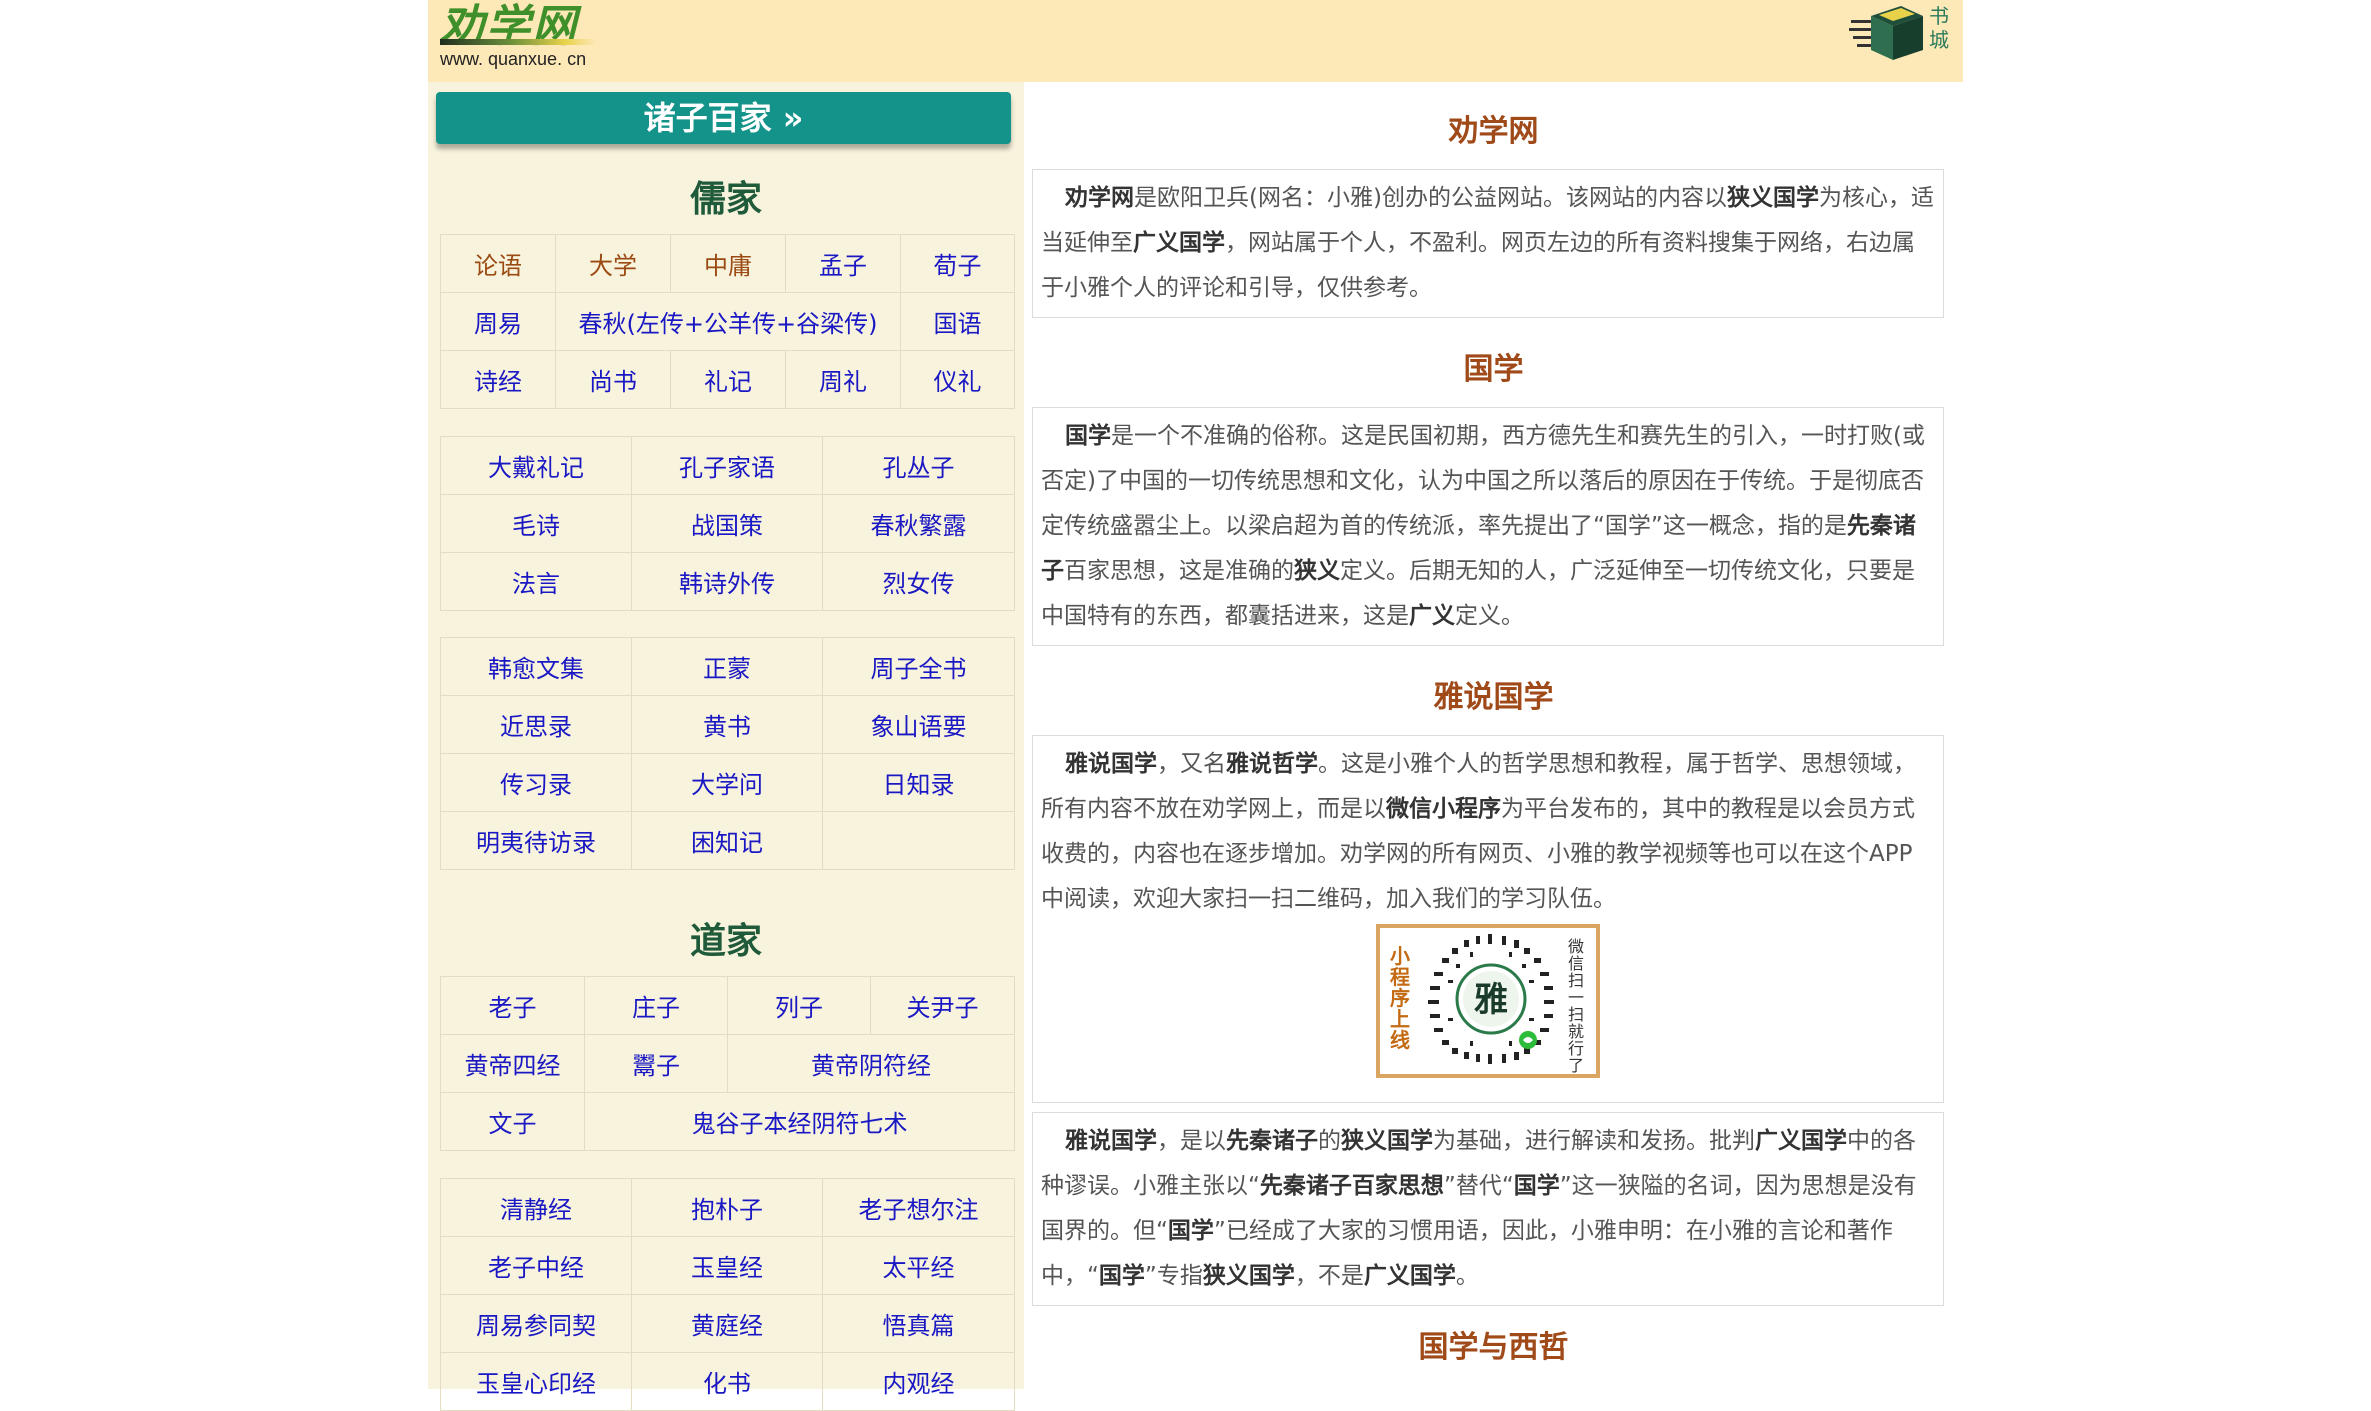  Describe the element at coordinates (509, 26) in the screenshot. I see `logo-text: 劝学网` at that location.